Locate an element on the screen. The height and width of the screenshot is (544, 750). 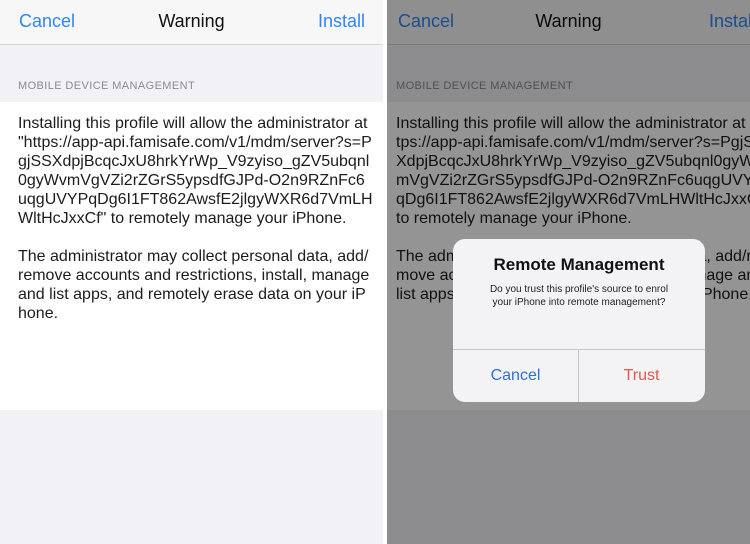
alert-title: Remote Management is located at coordinates (579, 264).